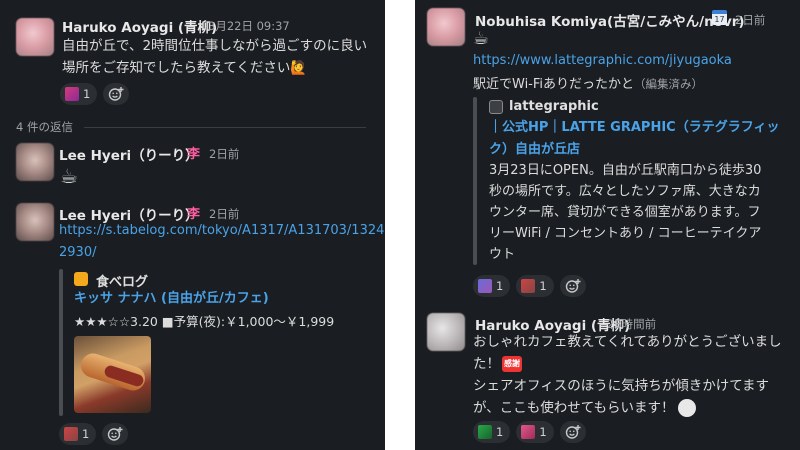 The height and width of the screenshot is (450, 800). Describe the element at coordinates (554, 106) in the screenshot. I see `card-site-name: lattegraphic` at that location.